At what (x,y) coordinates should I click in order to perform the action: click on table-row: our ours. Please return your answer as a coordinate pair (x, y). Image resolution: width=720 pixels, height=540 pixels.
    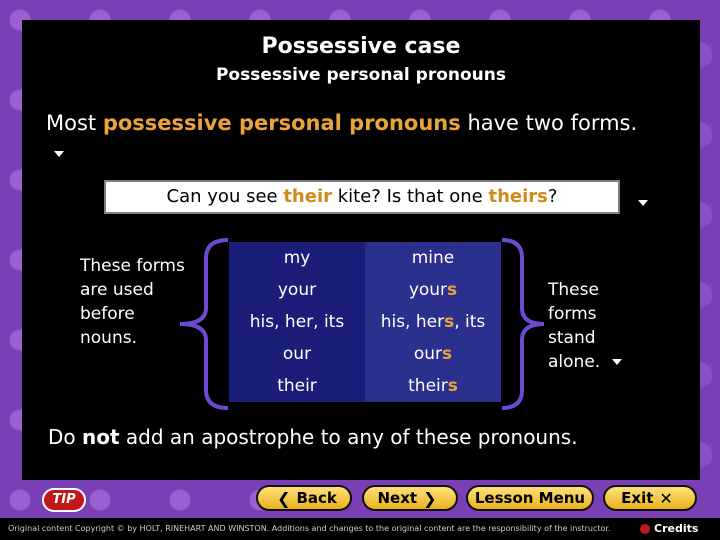
    Looking at the image, I should click on (365, 354).